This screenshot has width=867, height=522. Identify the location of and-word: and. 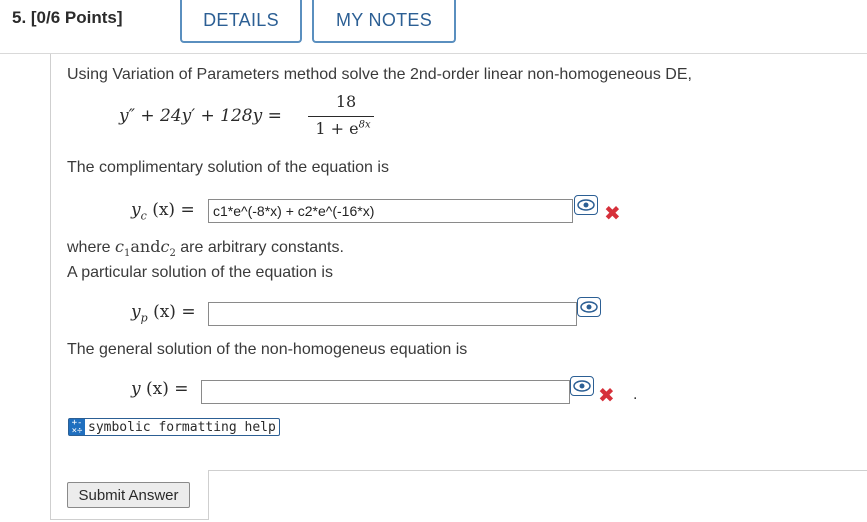
(145, 246).